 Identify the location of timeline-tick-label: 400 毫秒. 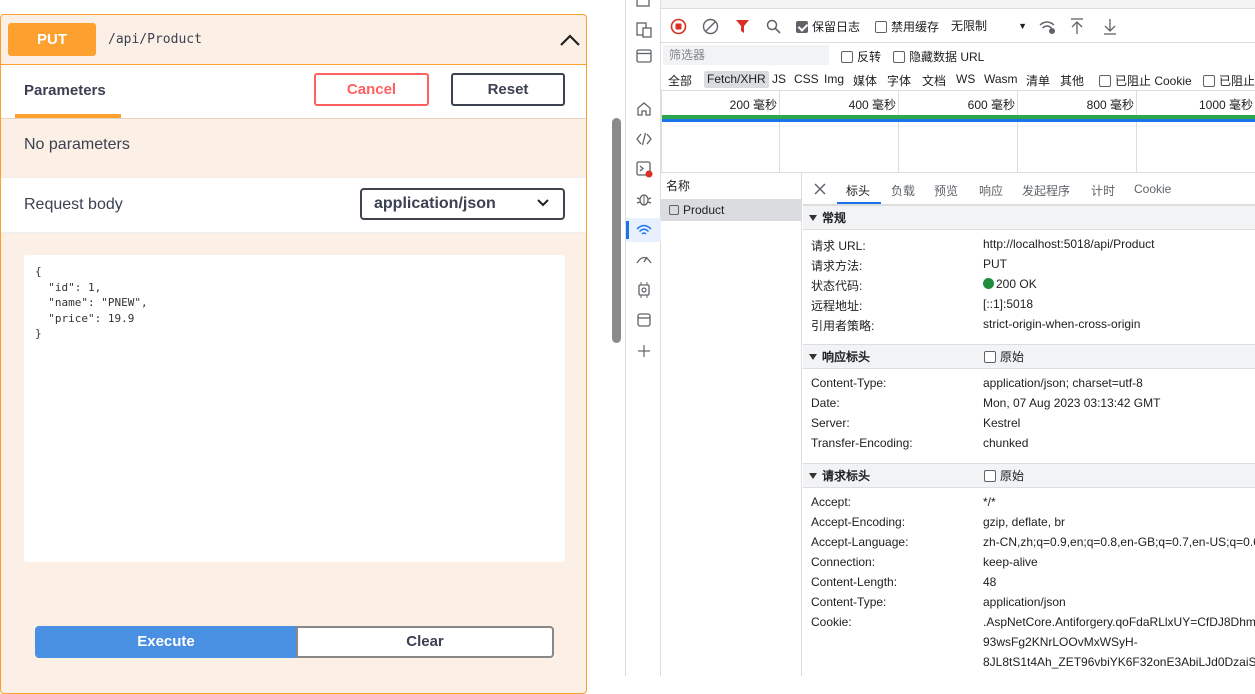
(872, 105).